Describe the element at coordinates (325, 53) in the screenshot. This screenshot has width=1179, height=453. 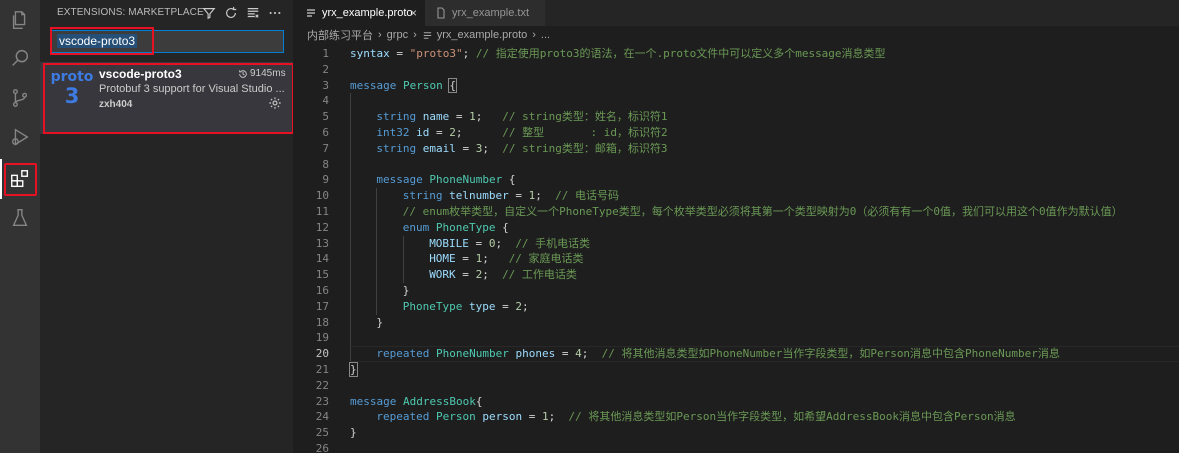
I see `line-number: 1` at that location.